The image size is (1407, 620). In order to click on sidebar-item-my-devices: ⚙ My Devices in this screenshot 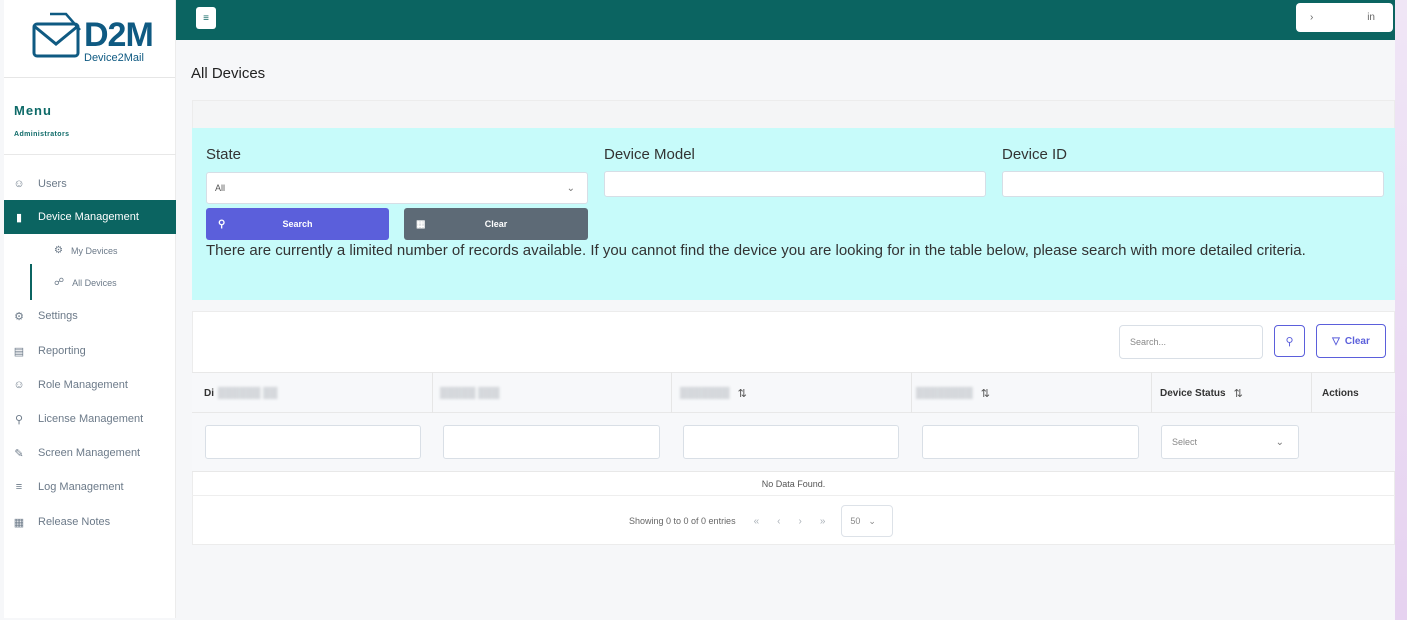, I will do `click(85, 250)`.